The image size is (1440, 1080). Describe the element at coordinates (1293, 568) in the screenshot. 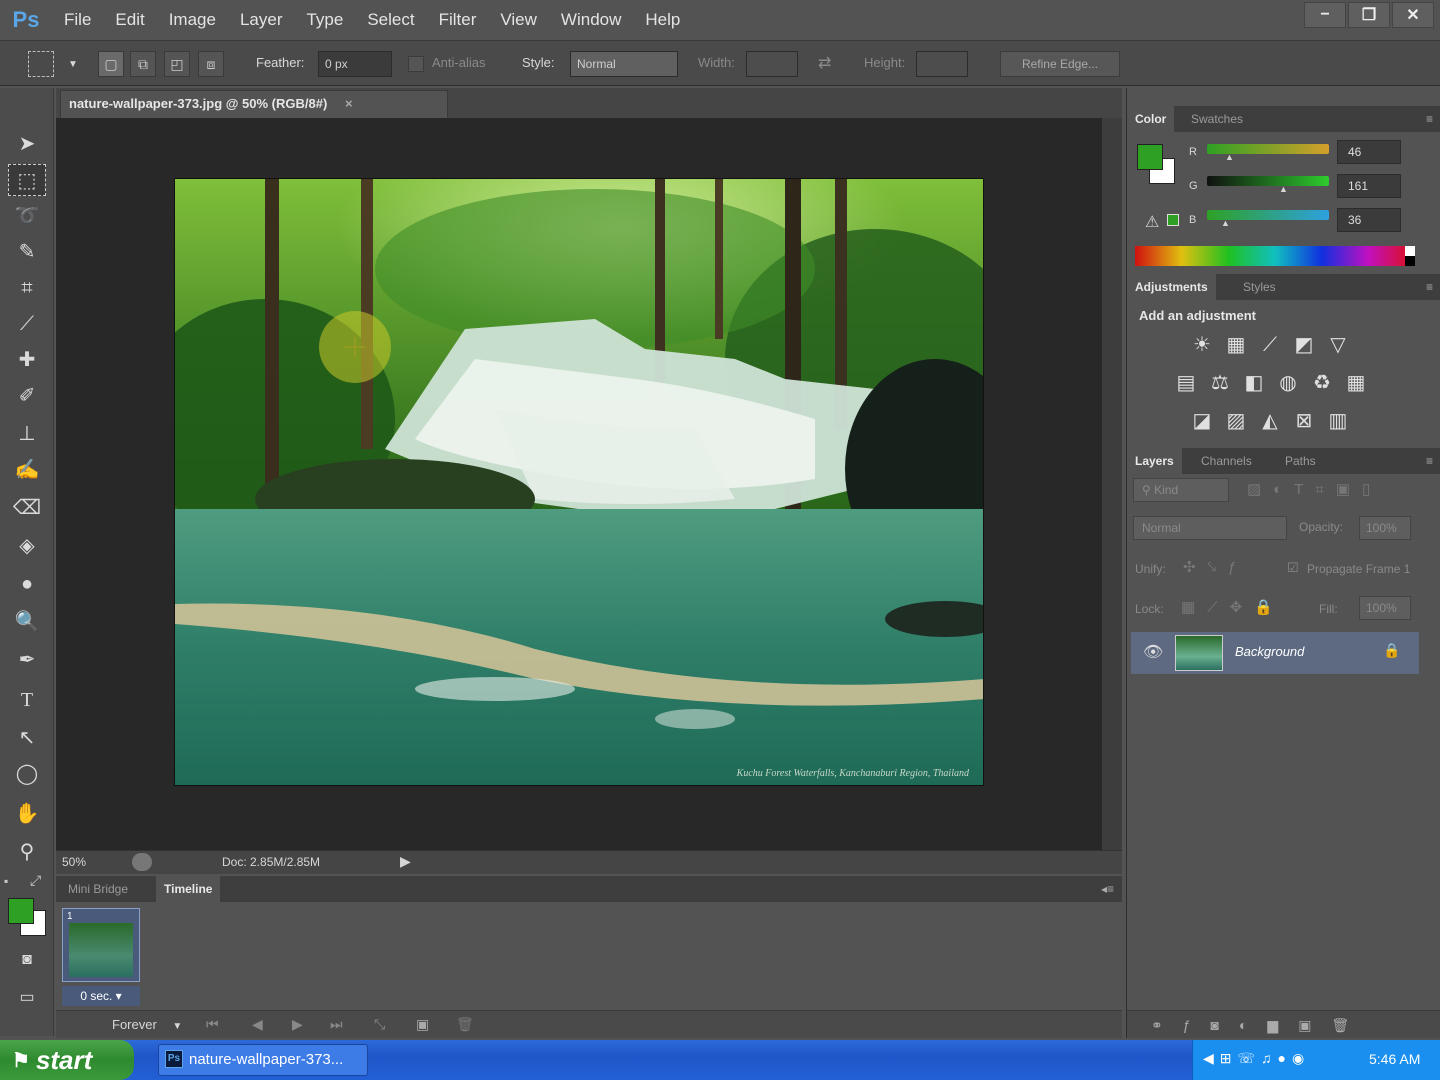

I see `propagate-checkbox: ☑` at that location.